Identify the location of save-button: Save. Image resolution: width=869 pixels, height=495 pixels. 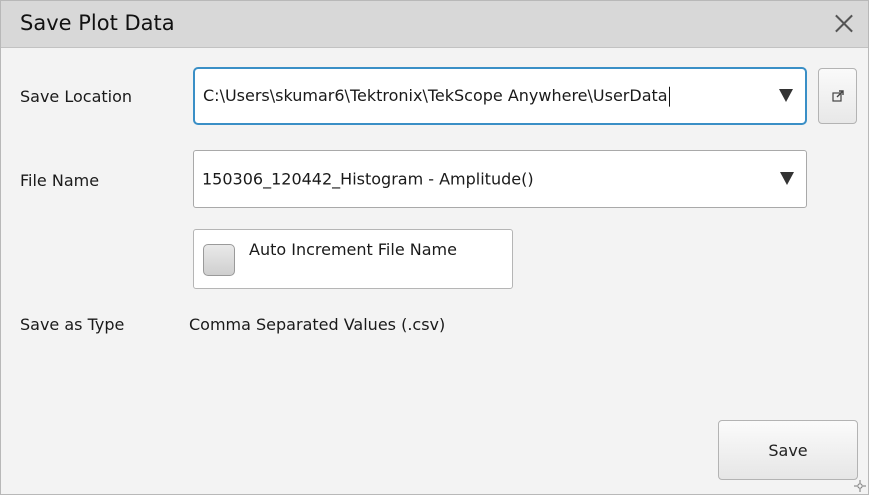
(788, 450).